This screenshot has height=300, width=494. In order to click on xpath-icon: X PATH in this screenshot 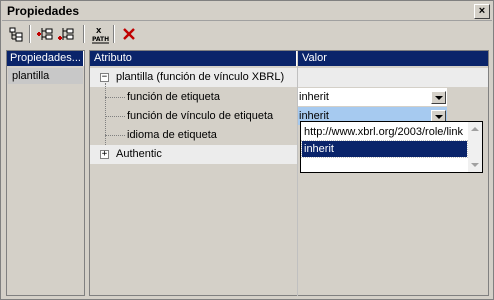, I will do `click(100, 35)`.